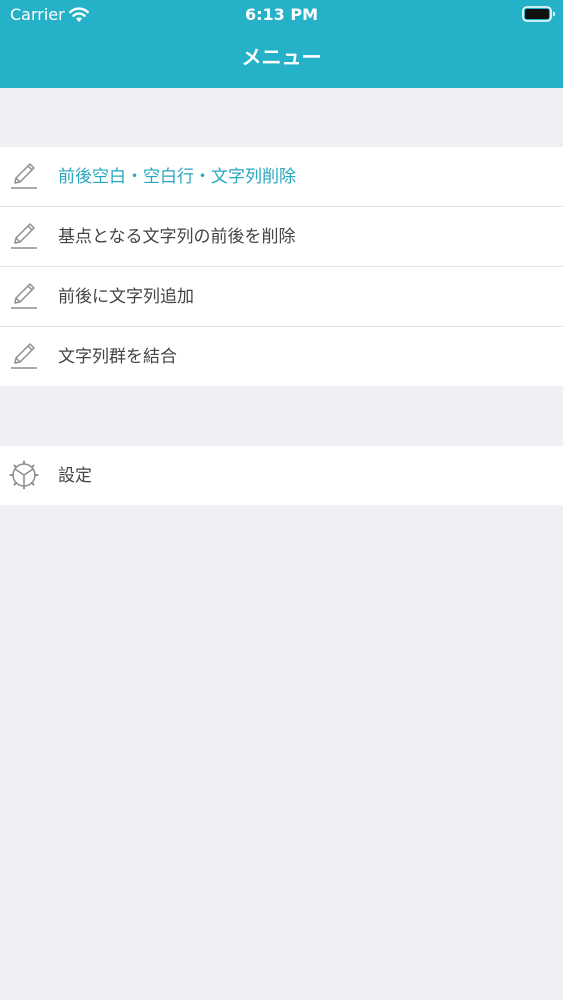 Image resolution: width=563 pixels, height=1000 pixels. I want to click on menu-item-label: 文字列群を結合, so click(117, 357).